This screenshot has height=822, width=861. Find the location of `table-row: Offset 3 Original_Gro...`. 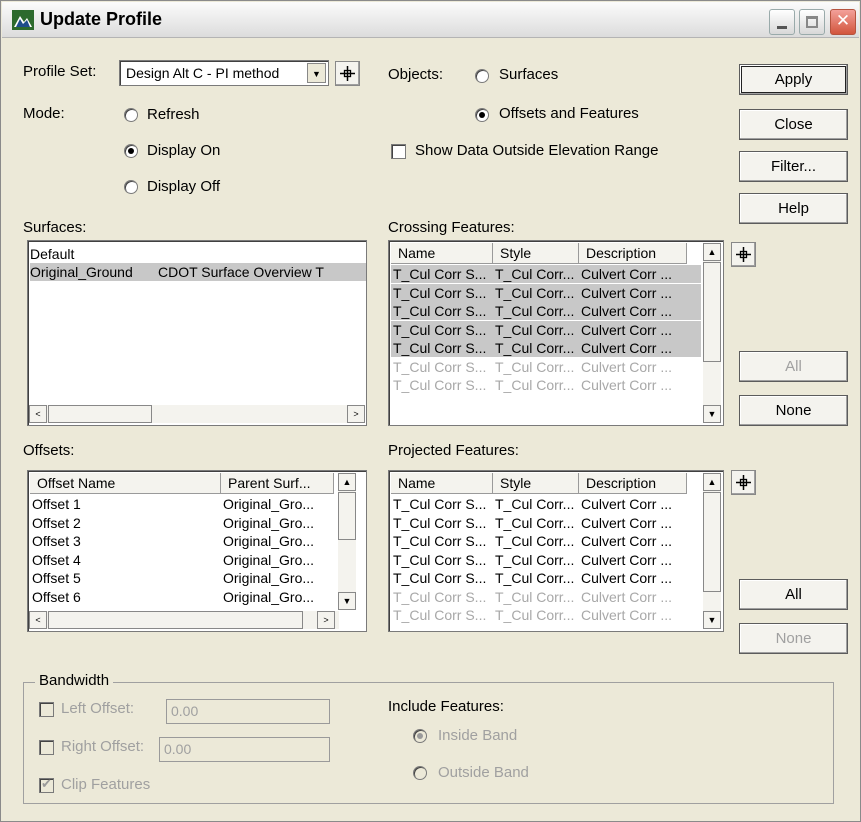

table-row: Offset 3 Original_Gro... is located at coordinates (183, 541).